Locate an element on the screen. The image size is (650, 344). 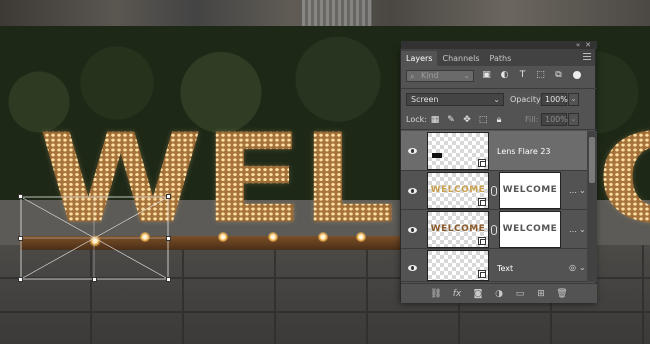
collapse-panel-button: « is located at coordinates (578, 45).